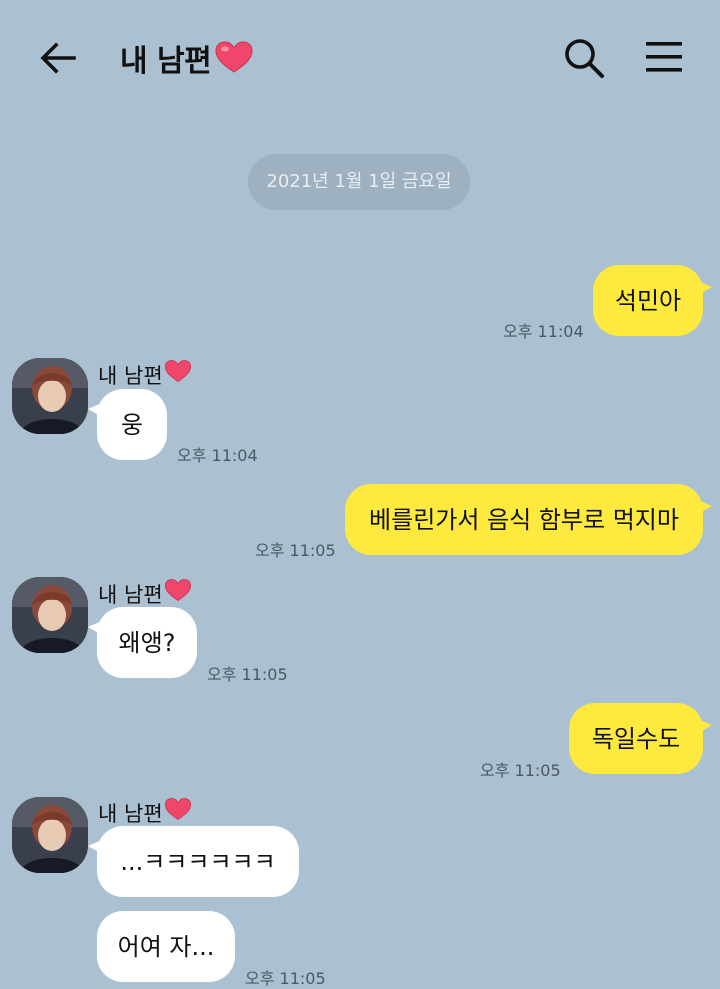  I want to click on chat-title: 내 남편, so click(166, 61).